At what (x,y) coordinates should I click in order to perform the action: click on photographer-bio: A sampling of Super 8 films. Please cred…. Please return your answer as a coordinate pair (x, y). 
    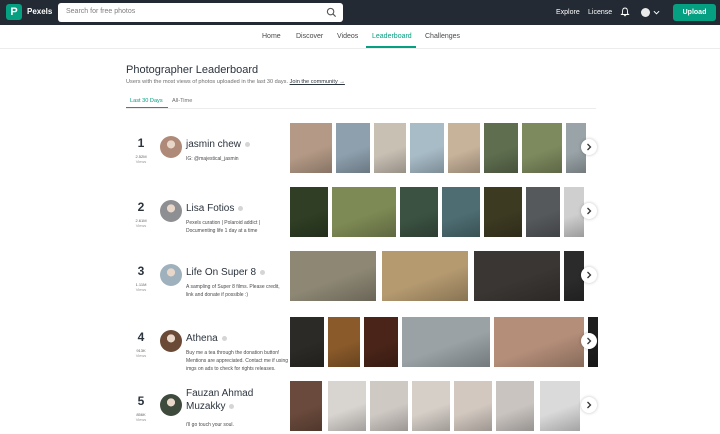
    Looking at the image, I should click on (233, 291).